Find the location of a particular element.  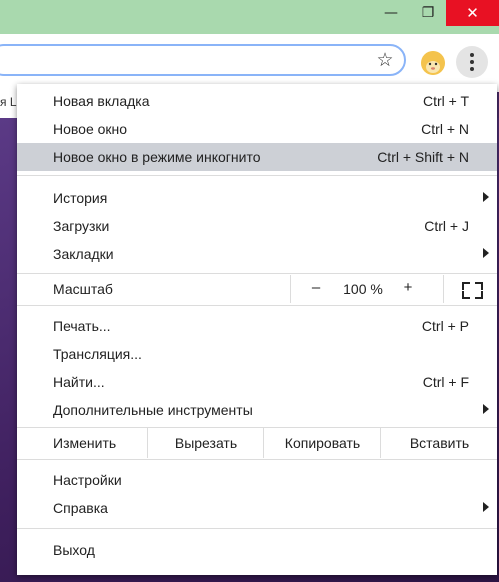

kebab-menu-icon is located at coordinates (472, 62).